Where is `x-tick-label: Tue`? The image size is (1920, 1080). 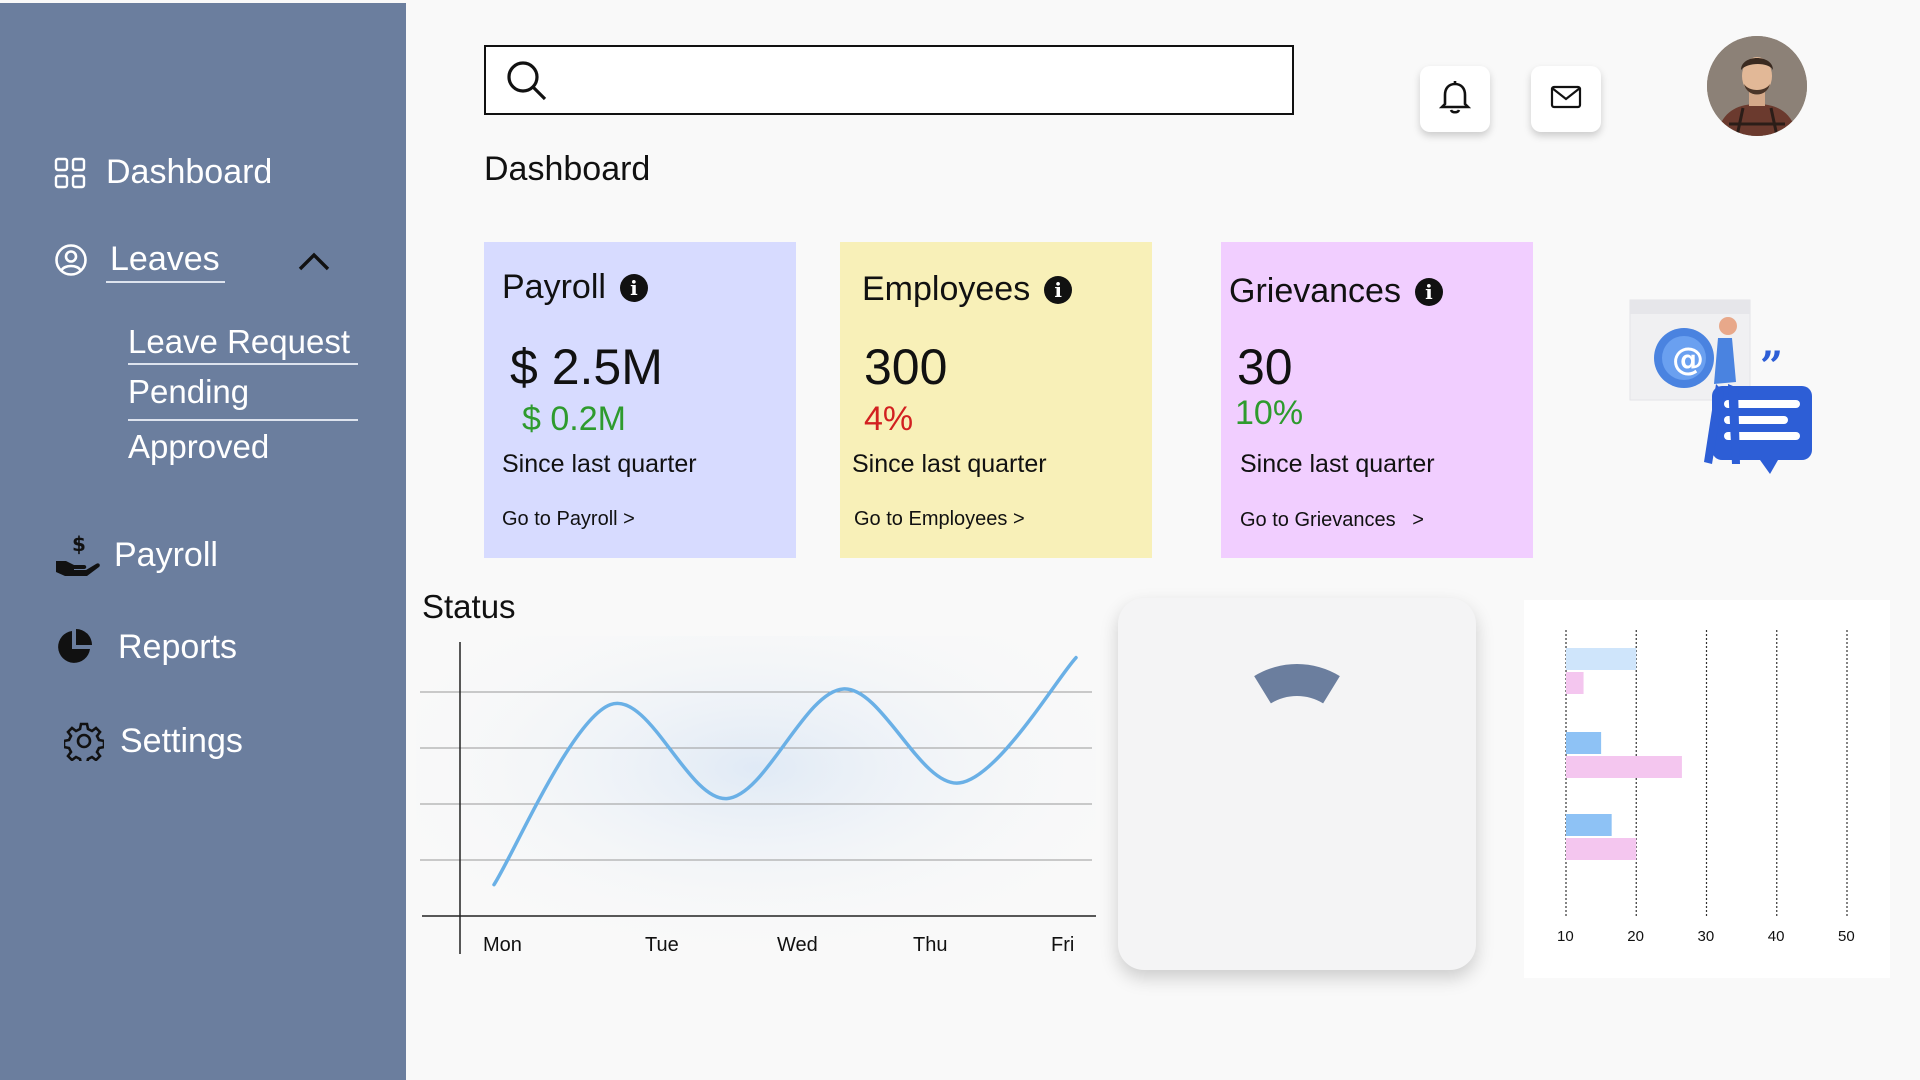
x-tick-label: Tue is located at coordinates (662, 945).